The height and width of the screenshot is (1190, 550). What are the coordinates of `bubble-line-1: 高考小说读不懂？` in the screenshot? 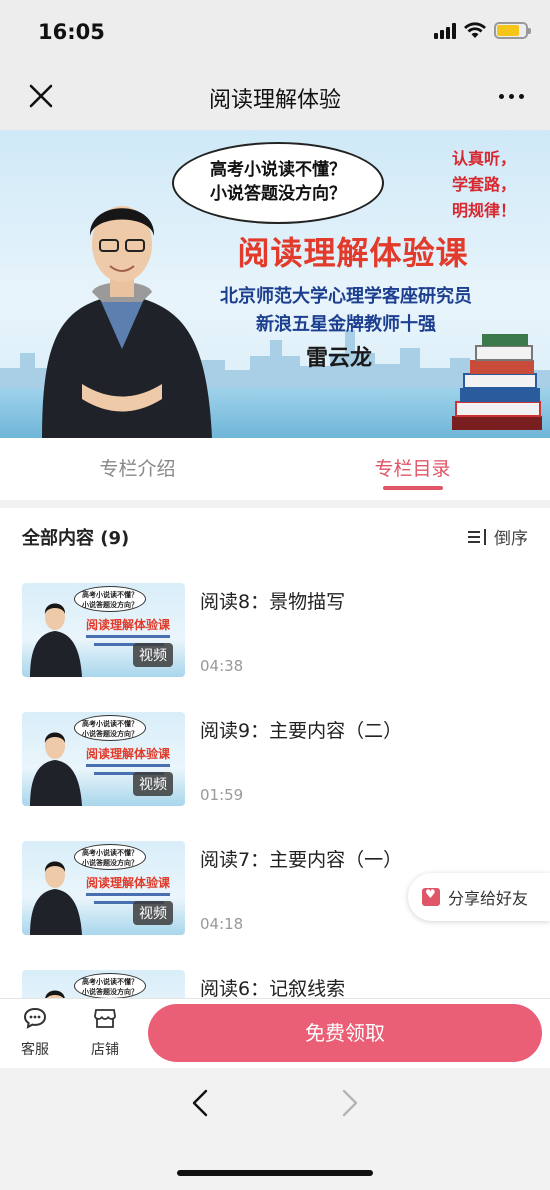 It's located at (278, 170).